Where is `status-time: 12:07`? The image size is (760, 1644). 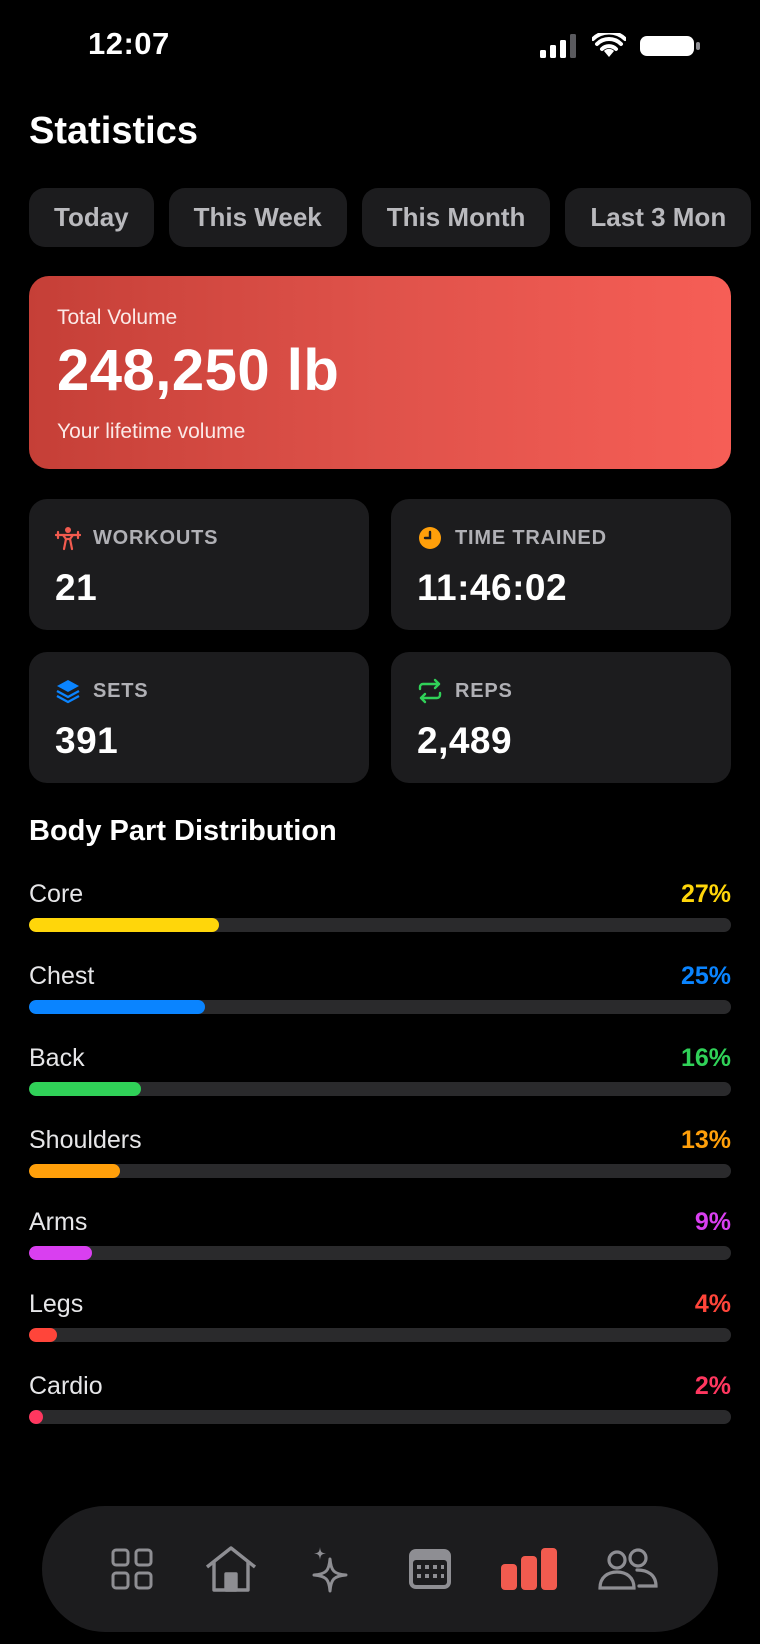
status-time: 12:07 is located at coordinates (129, 43).